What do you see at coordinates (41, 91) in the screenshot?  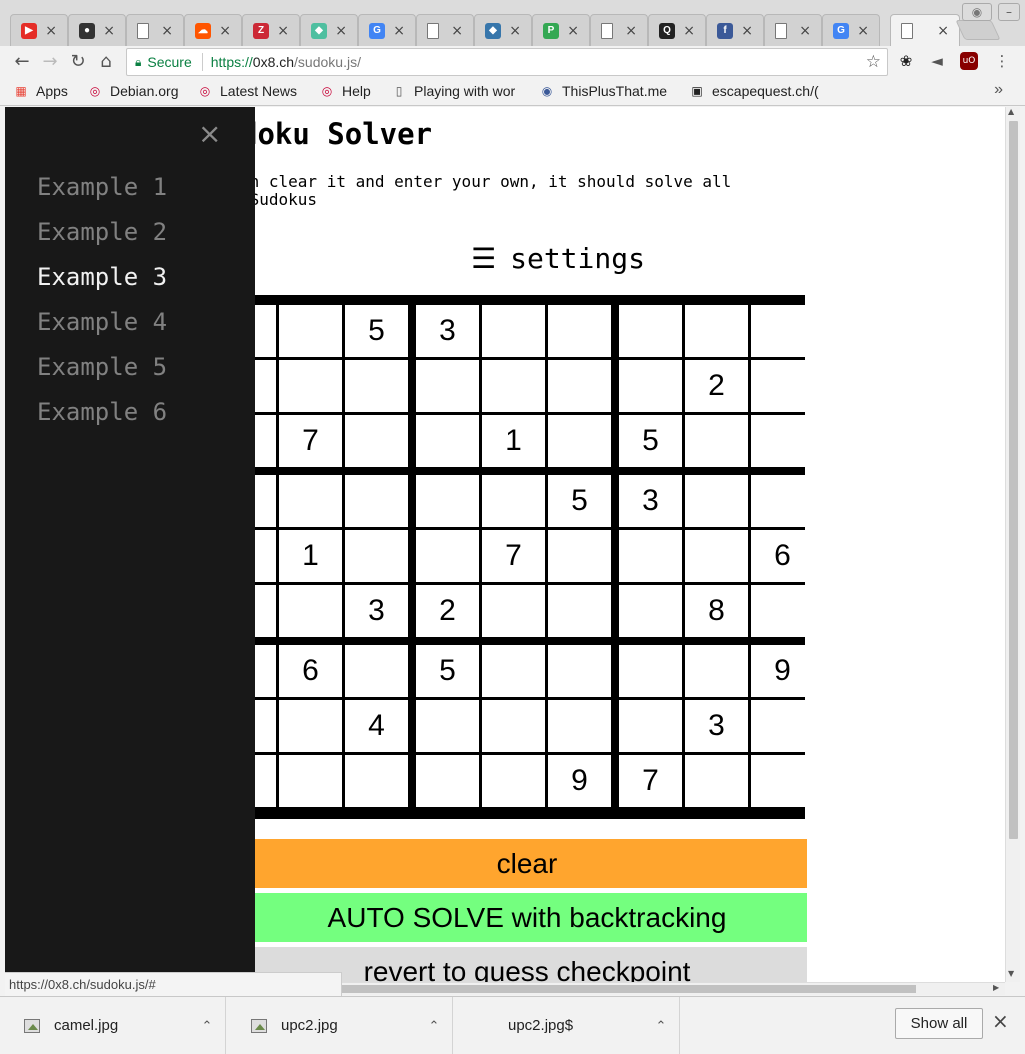 I see `bookmark-item: ▦ Apps` at bounding box center [41, 91].